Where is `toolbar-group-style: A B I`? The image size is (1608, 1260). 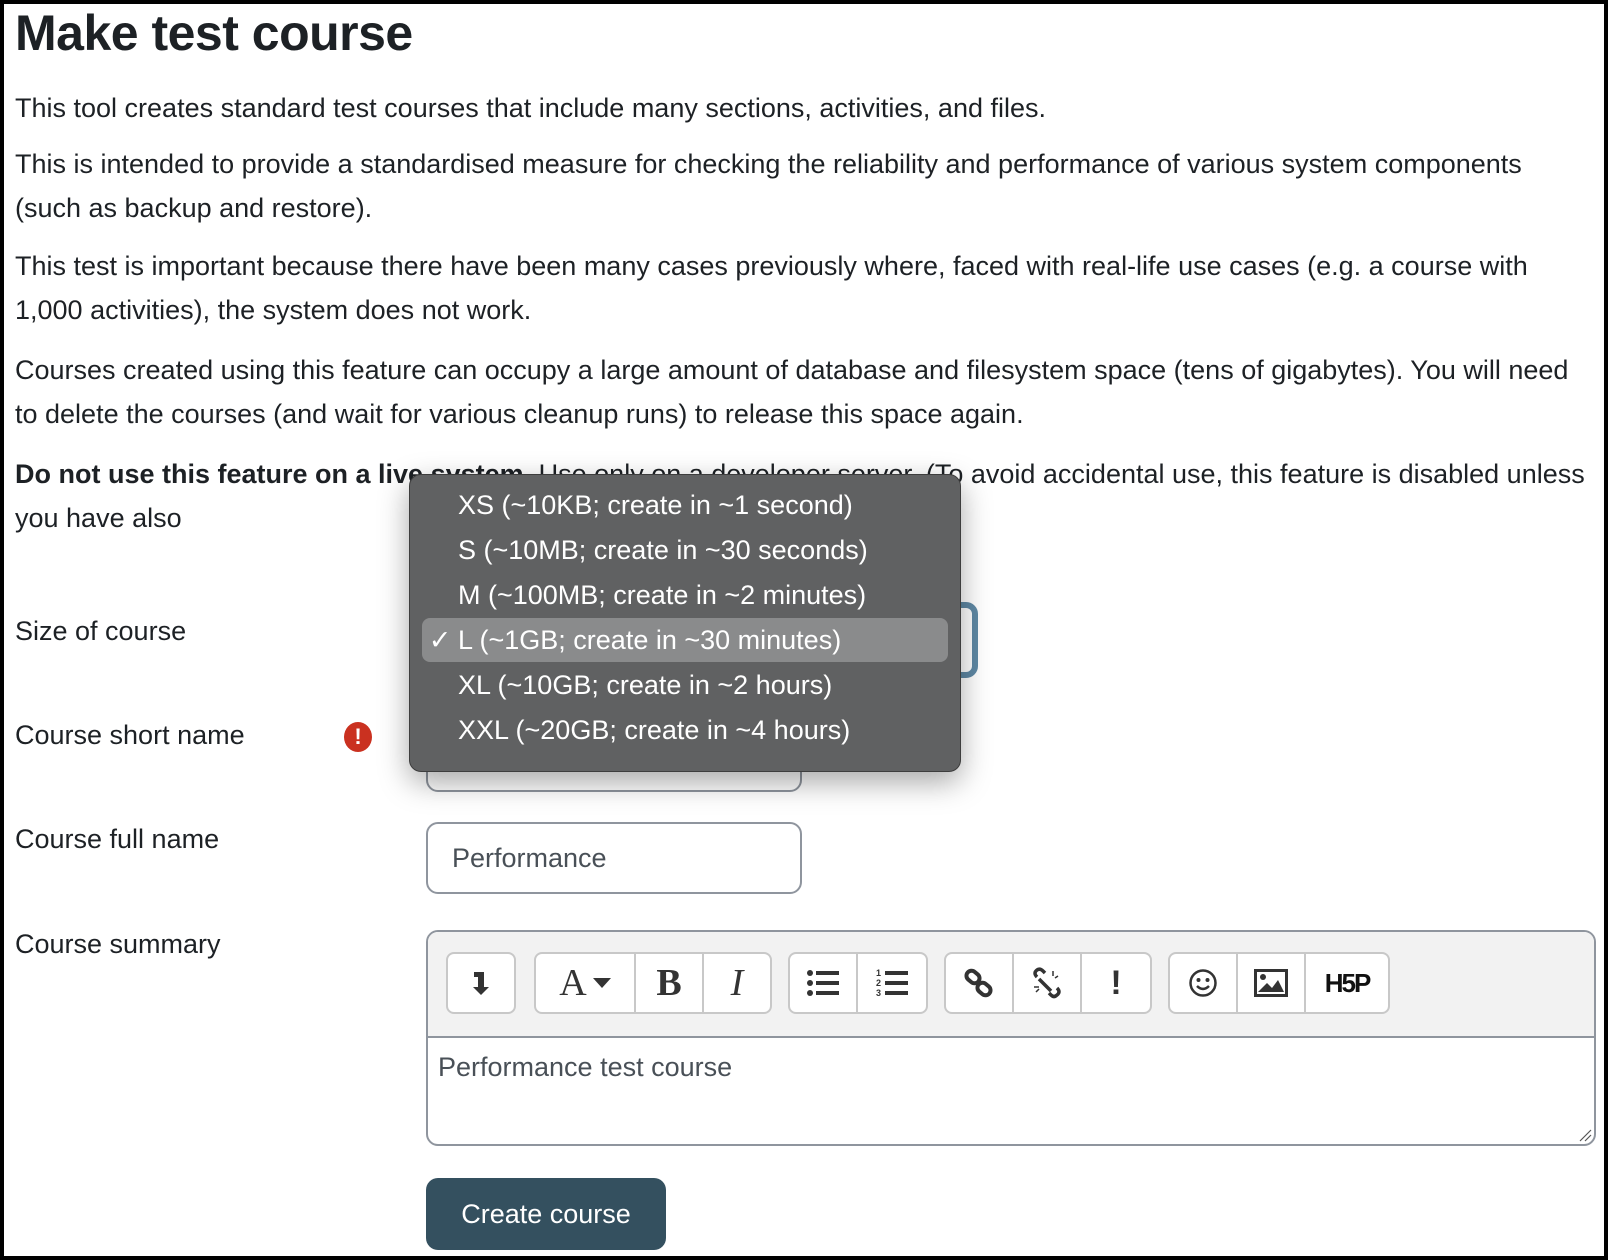 toolbar-group-style: A B I is located at coordinates (653, 983).